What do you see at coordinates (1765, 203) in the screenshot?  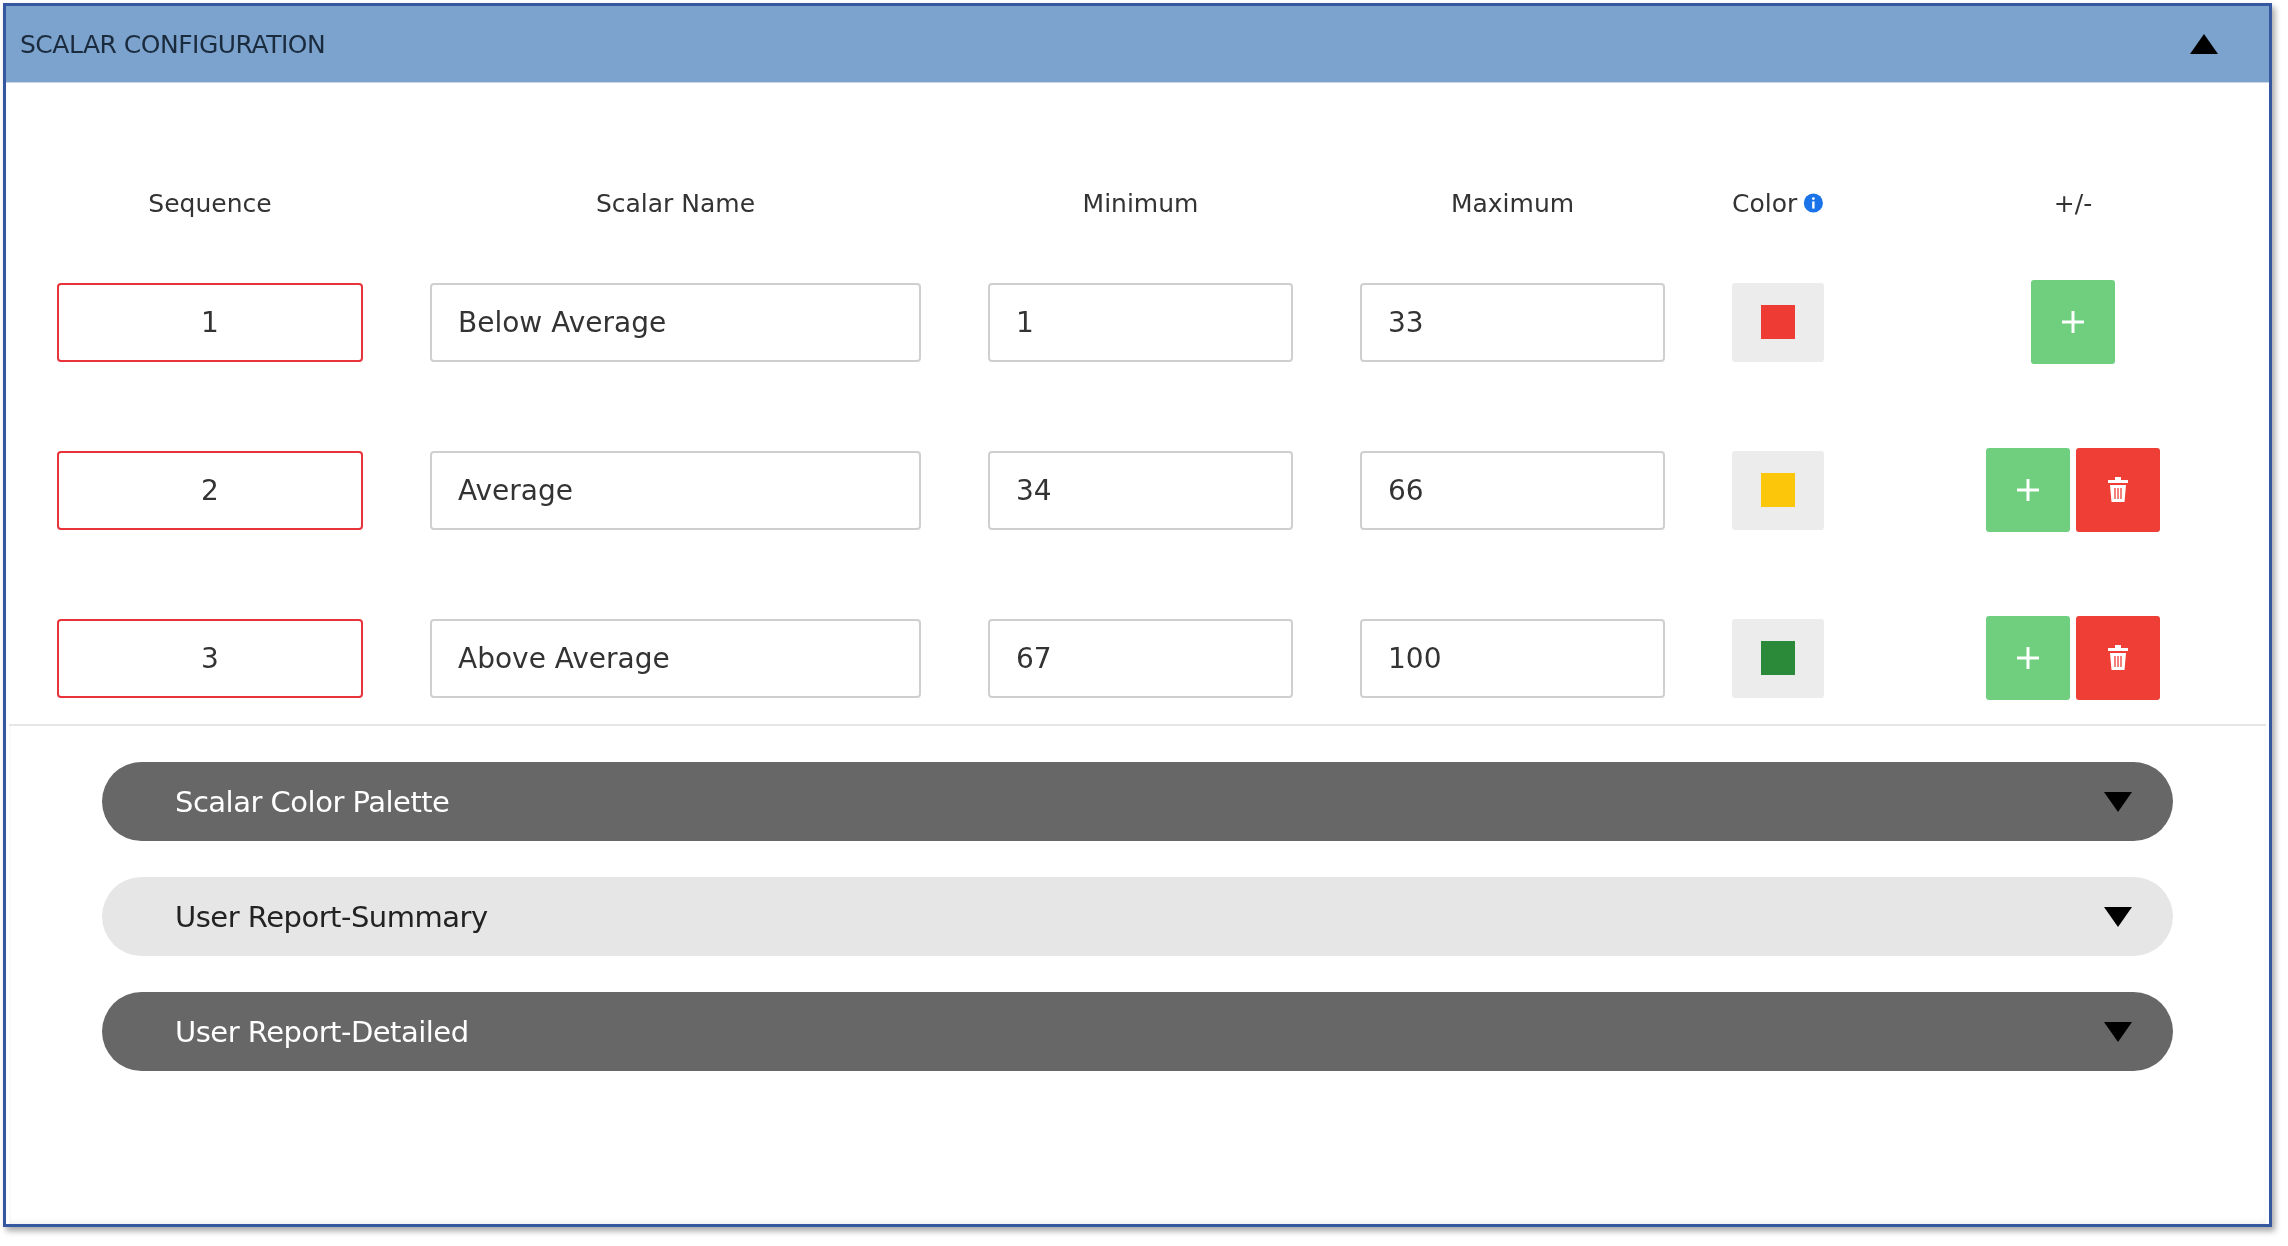 I see `column-heading: Color` at bounding box center [1765, 203].